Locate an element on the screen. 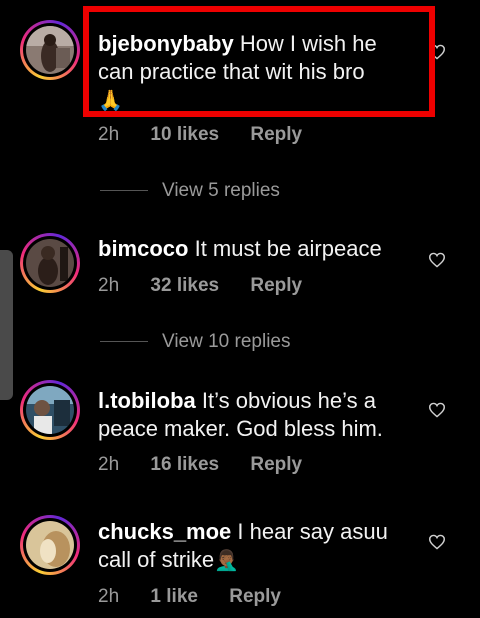  likes-count: 10 likes is located at coordinates (184, 134).